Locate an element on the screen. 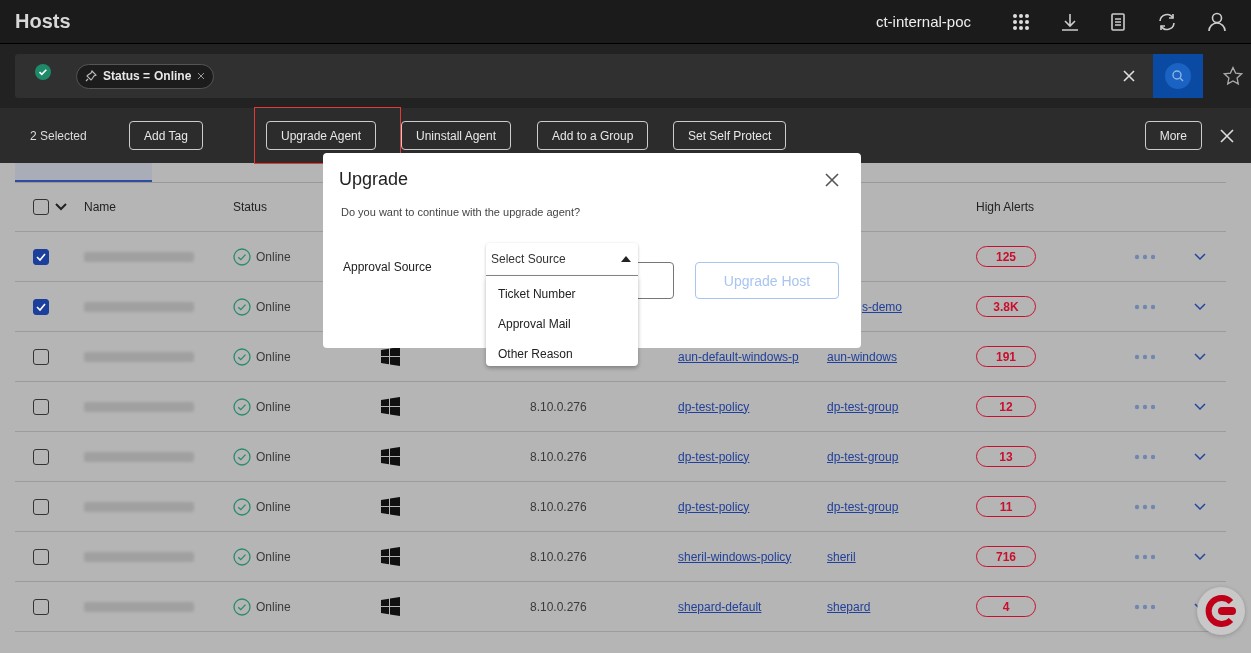 The width and height of the screenshot is (1251, 653). group-link: shepard is located at coordinates (849, 606).